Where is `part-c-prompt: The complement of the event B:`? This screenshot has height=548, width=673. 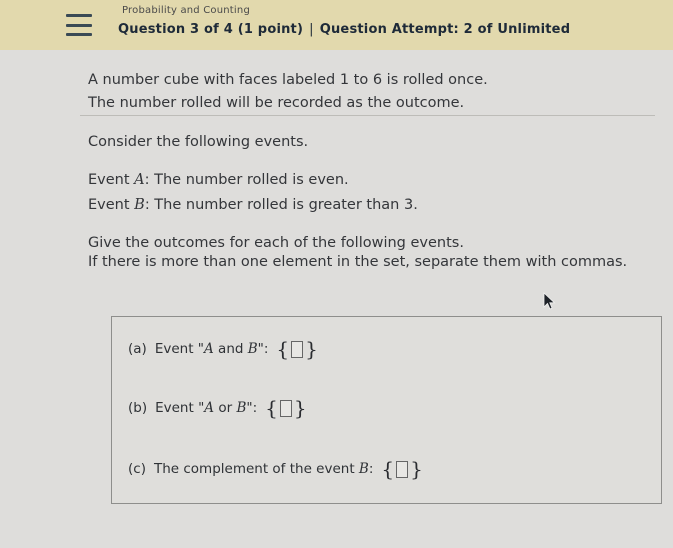
part-c-prompt: The complement of the event B: is located at coordinates (263, 469).